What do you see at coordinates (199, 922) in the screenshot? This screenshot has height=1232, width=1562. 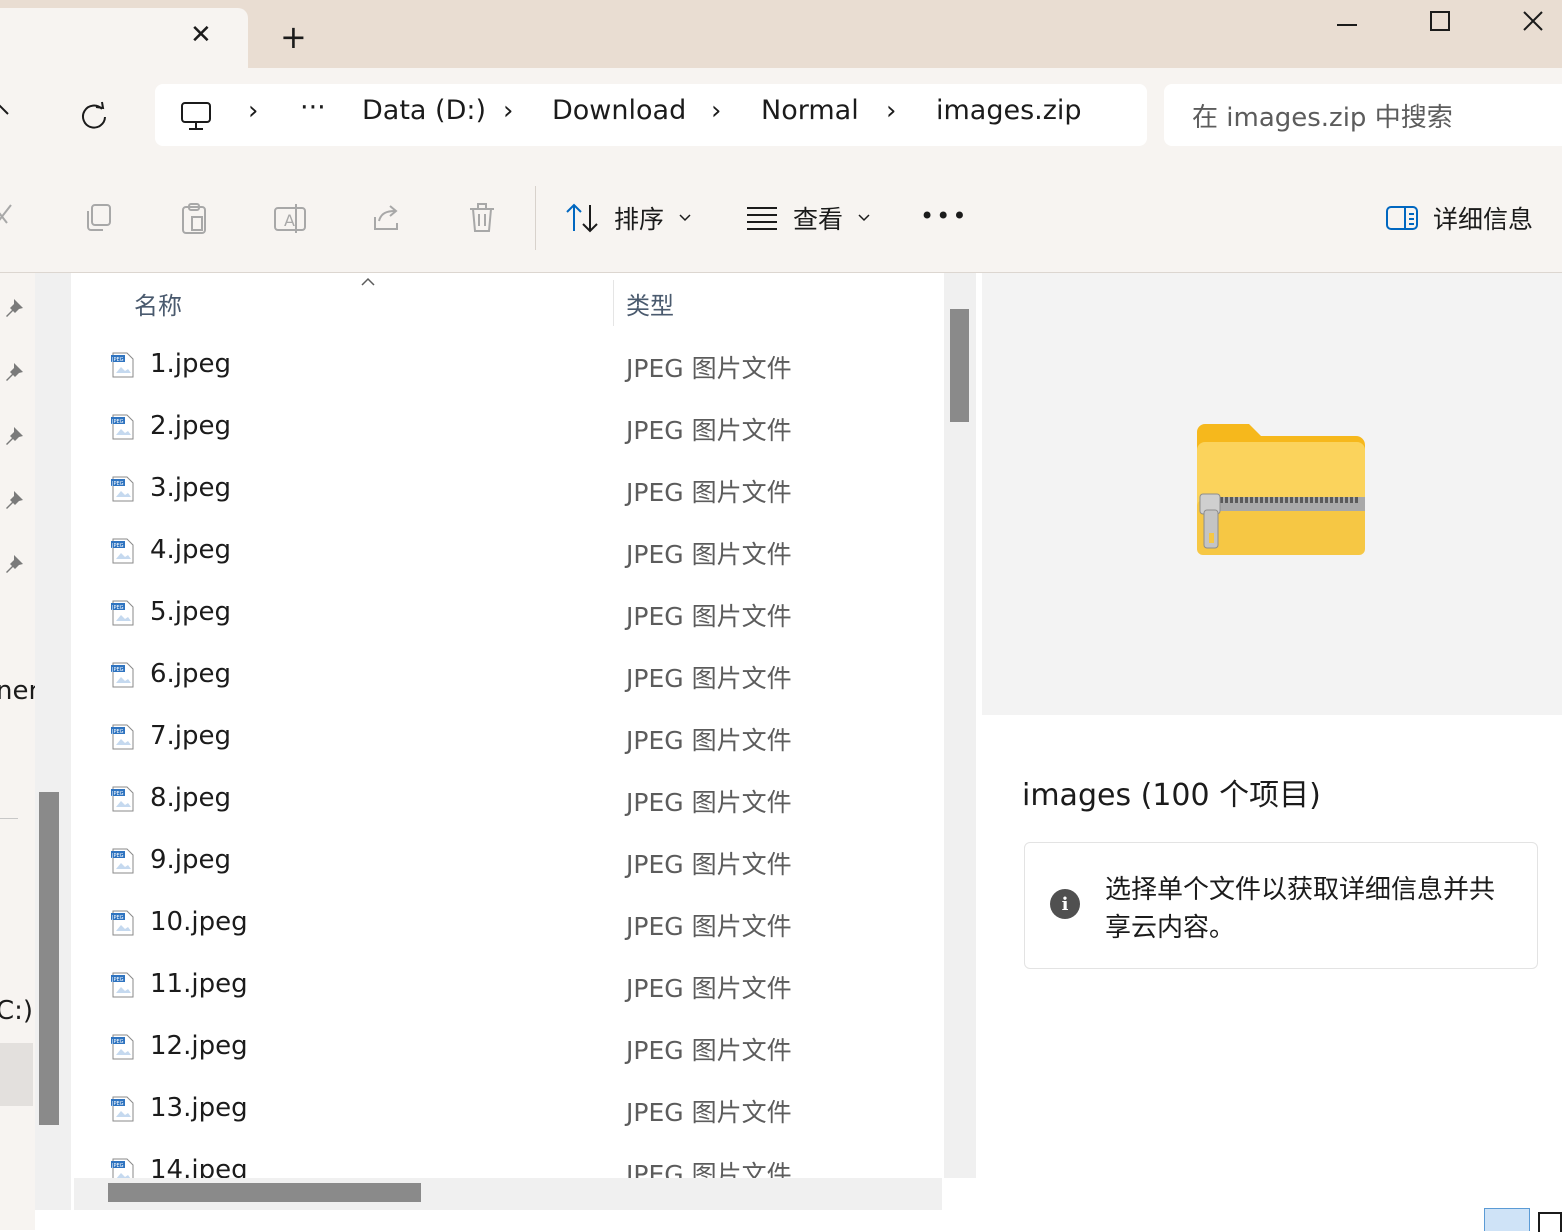 I see `file-name: 10.jpeg` at bounding box center [199, 922].